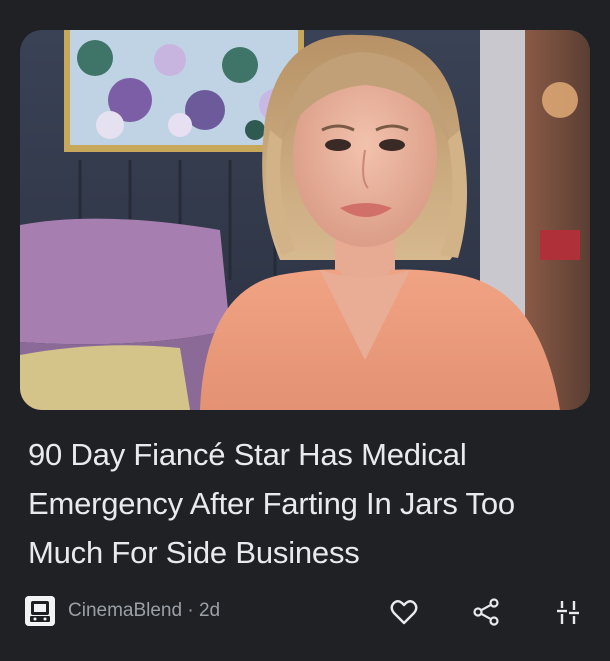 The height and width of the screenshot is (661, 610). What do you see at coordinates (40, 611) in the screenshot?
I see `cinemablend-logo` at bounding box center [40, 611].